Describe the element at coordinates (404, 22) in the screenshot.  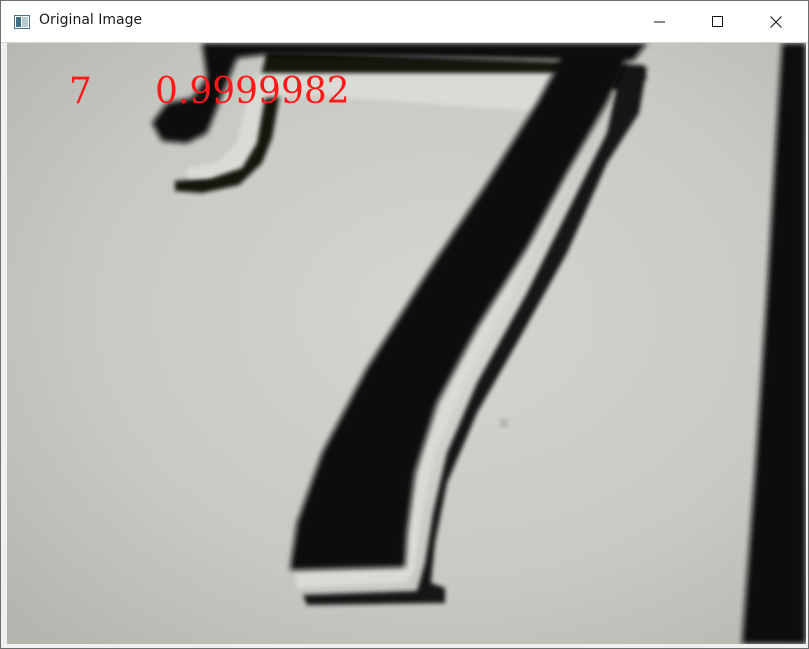
I see `title-bar: Original Image` at that location.